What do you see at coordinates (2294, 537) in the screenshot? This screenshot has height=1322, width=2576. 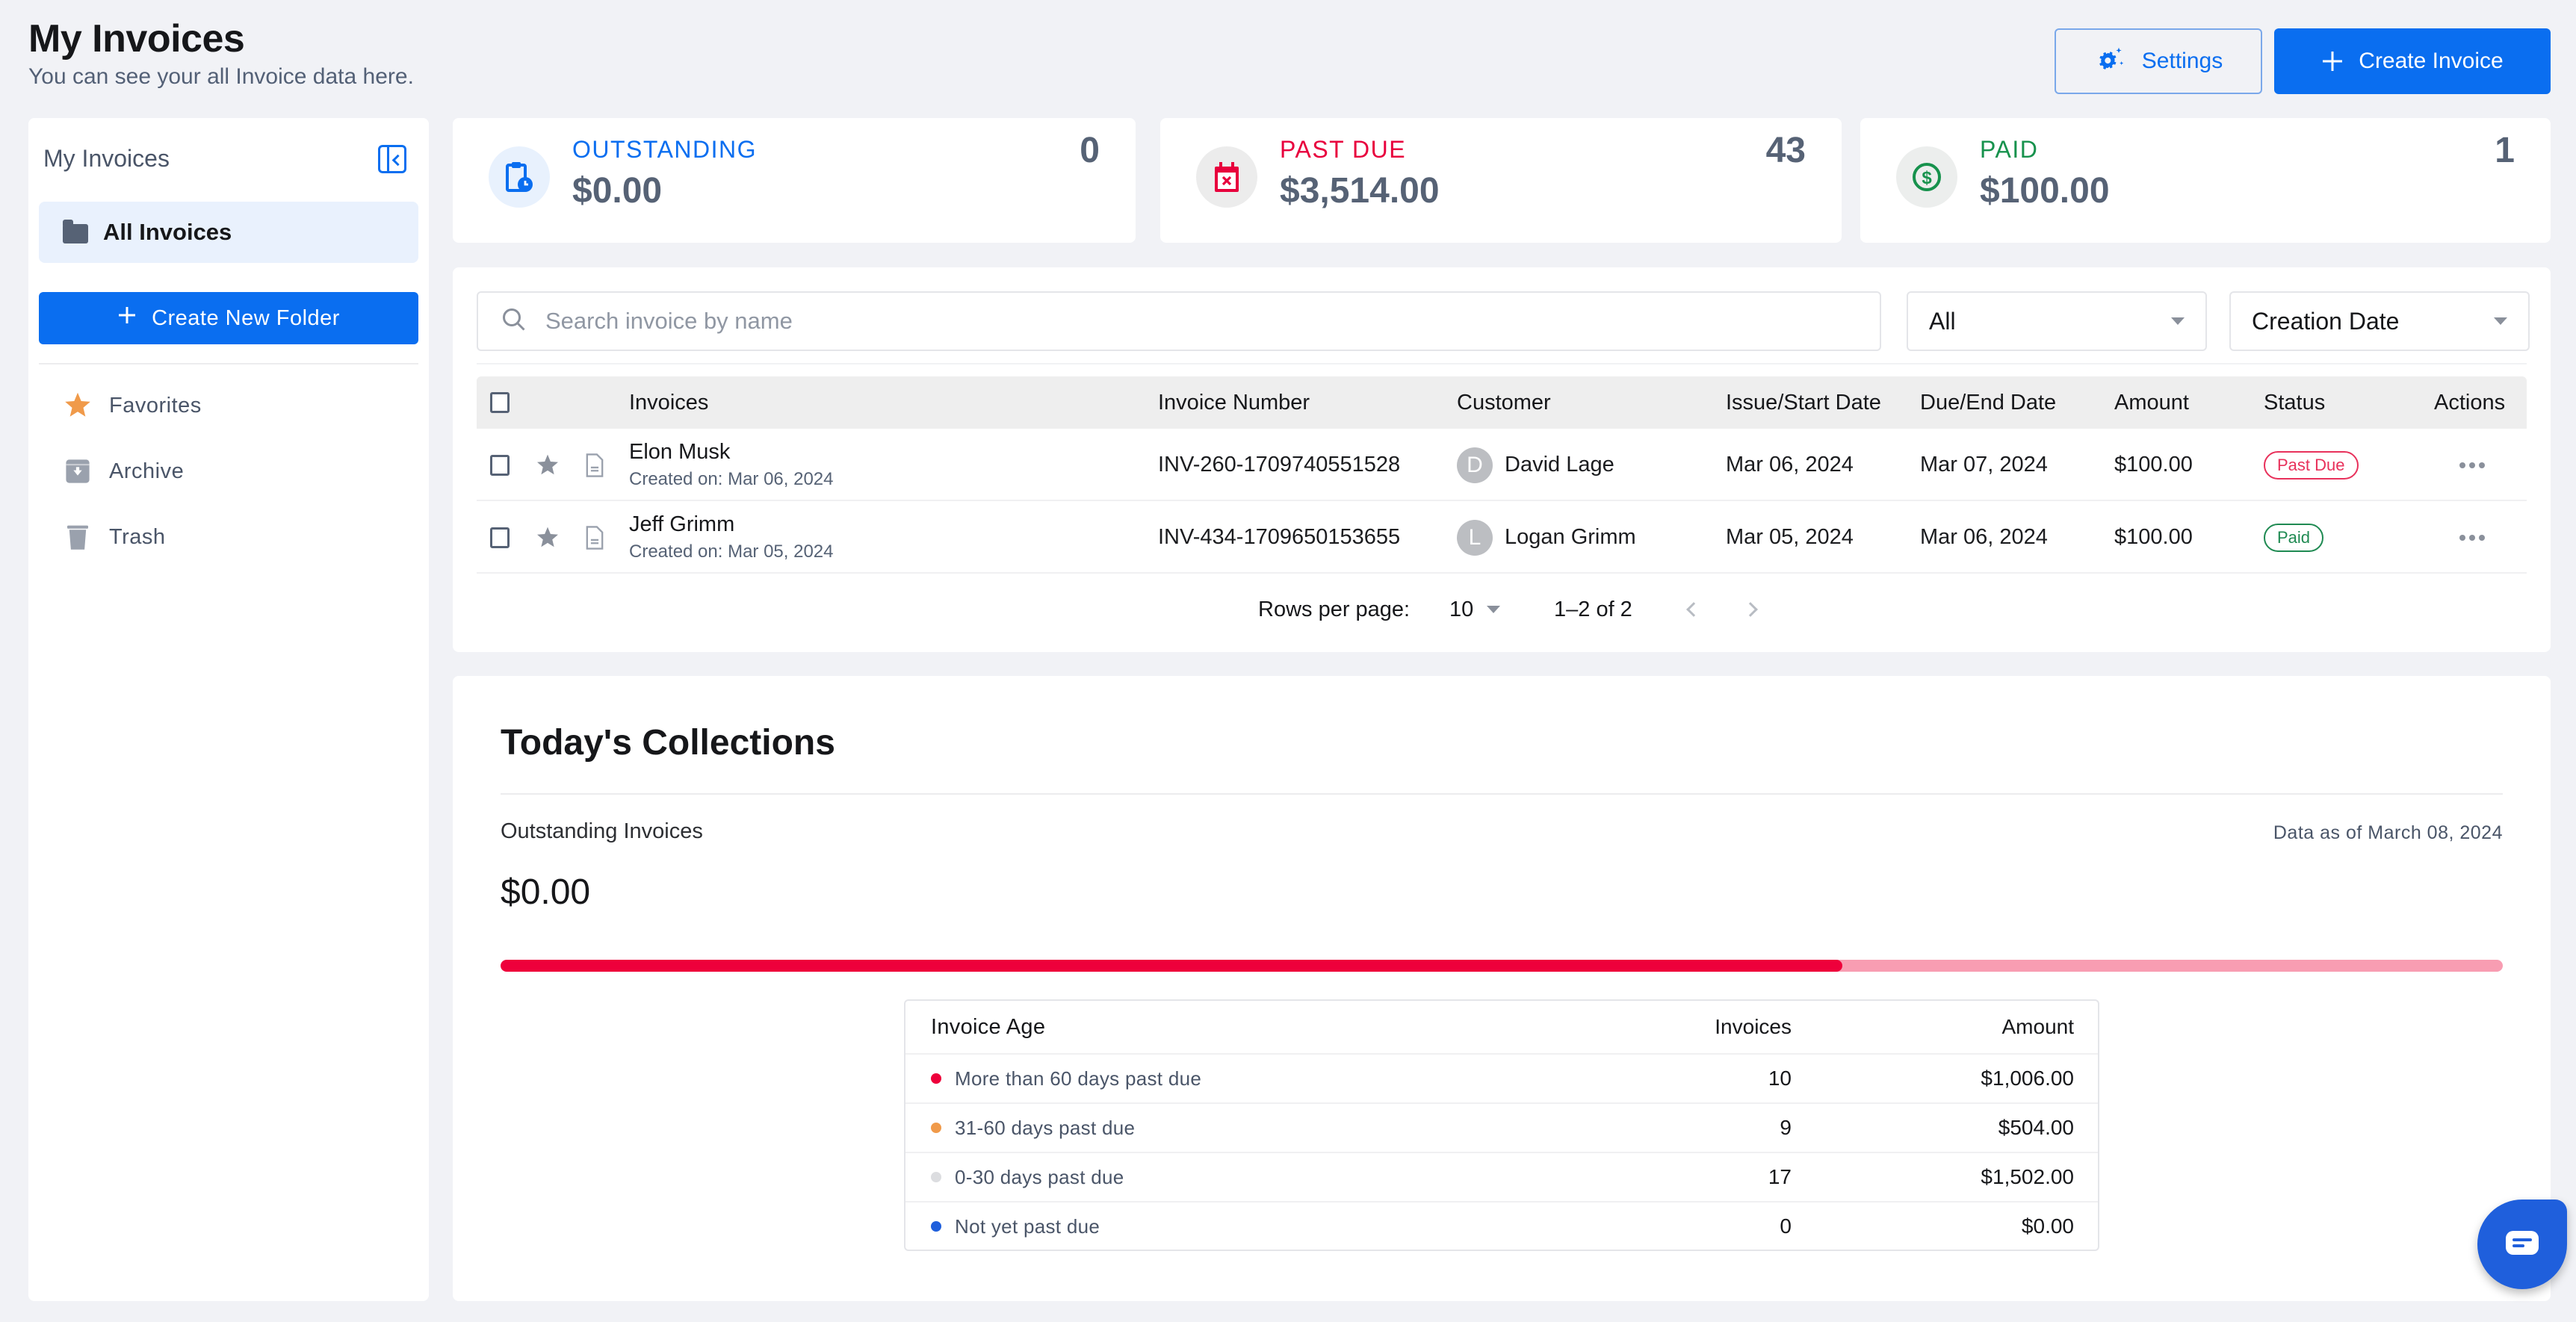 I see `status-badge: Paid` at bounding box center [2294, 537].